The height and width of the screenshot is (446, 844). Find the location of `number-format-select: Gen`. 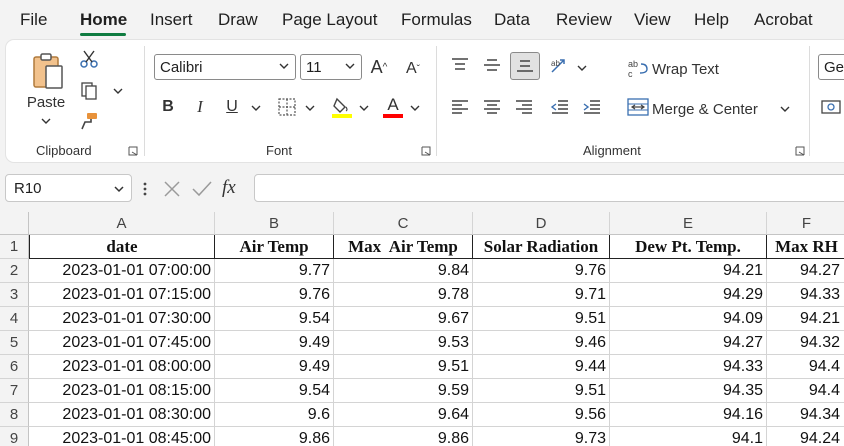

number-format-select: Gen is located at coordinates (831, 67).